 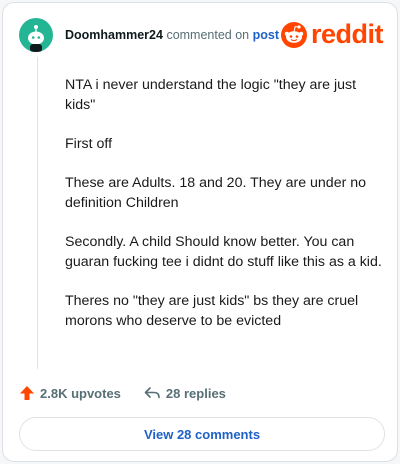 I want to click on post-link: post, so click(x=266, y=35).